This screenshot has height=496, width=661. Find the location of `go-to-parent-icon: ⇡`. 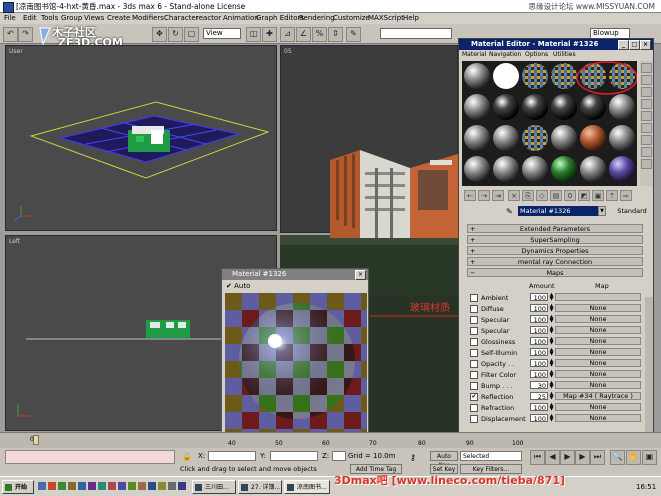

go-to-parent-icon: ⇡ is located at coordinates (612, 195).